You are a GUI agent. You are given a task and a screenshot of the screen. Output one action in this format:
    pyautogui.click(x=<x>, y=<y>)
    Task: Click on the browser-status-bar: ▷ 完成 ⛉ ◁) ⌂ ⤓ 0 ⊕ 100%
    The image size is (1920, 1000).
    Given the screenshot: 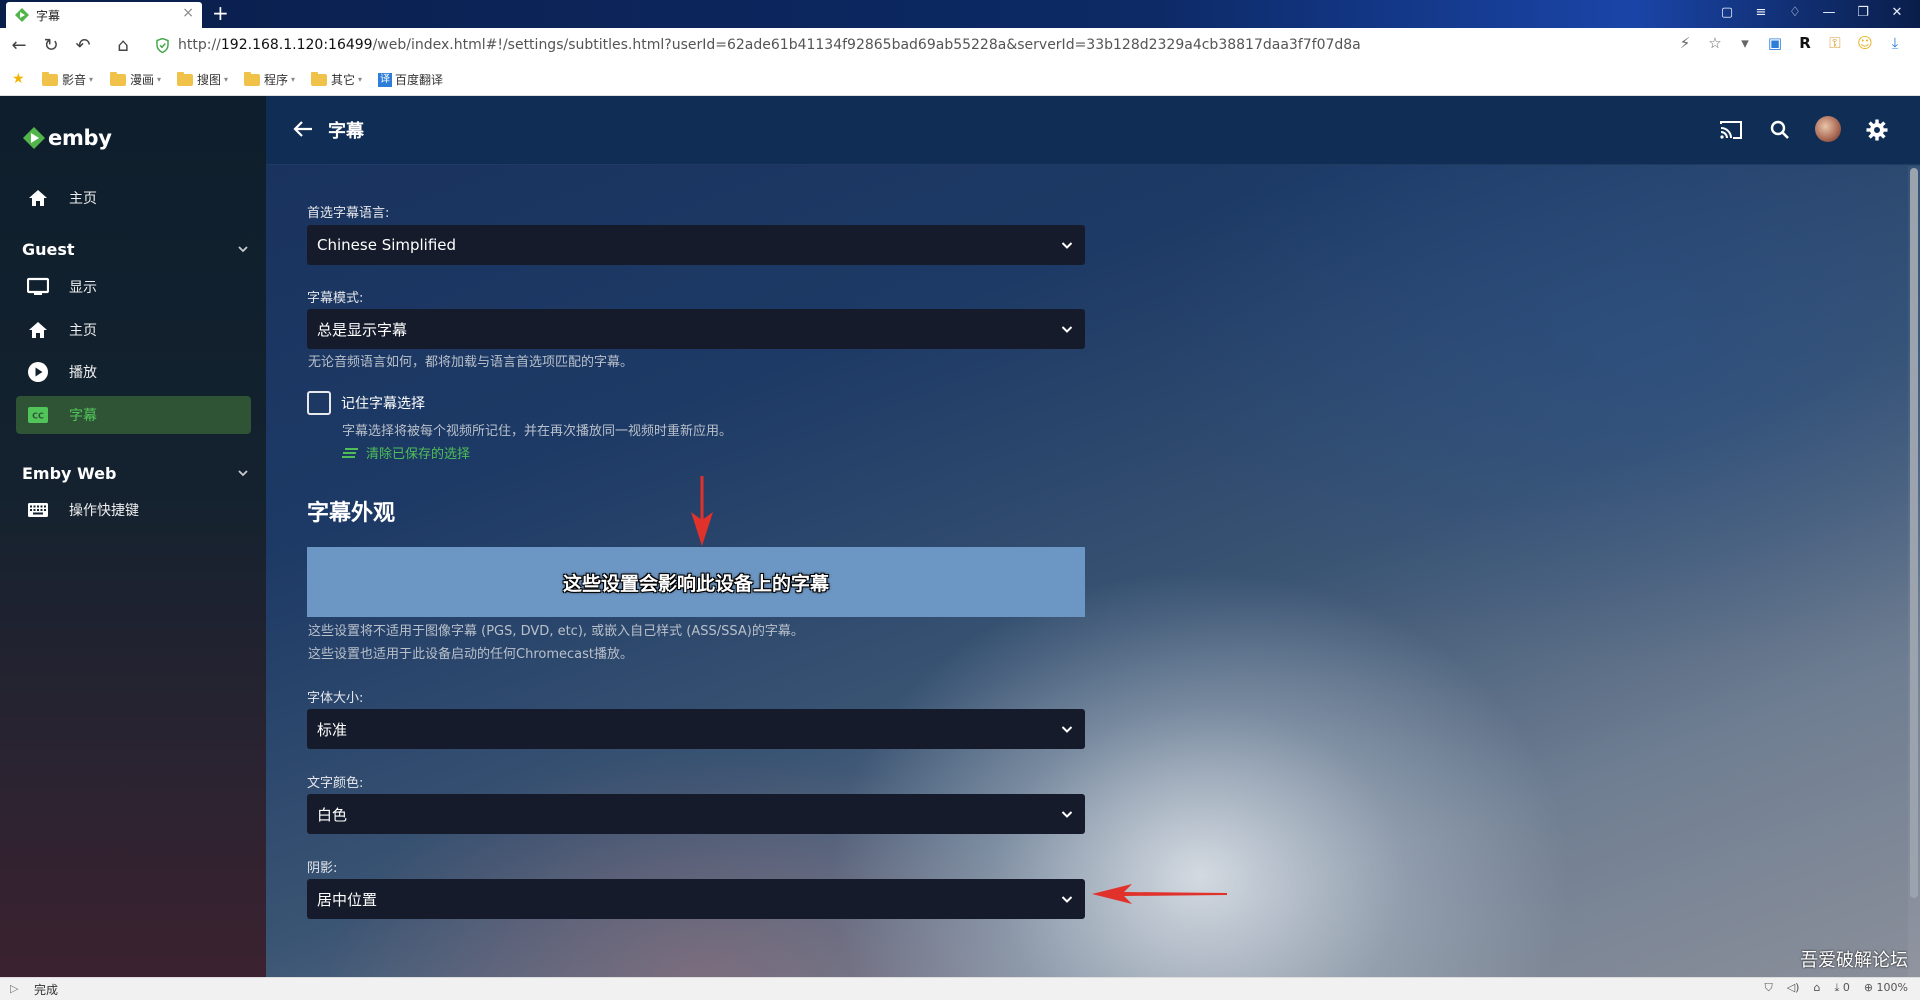 What is the action you would take?
    pyautogui.click(x=960, y=988)
    